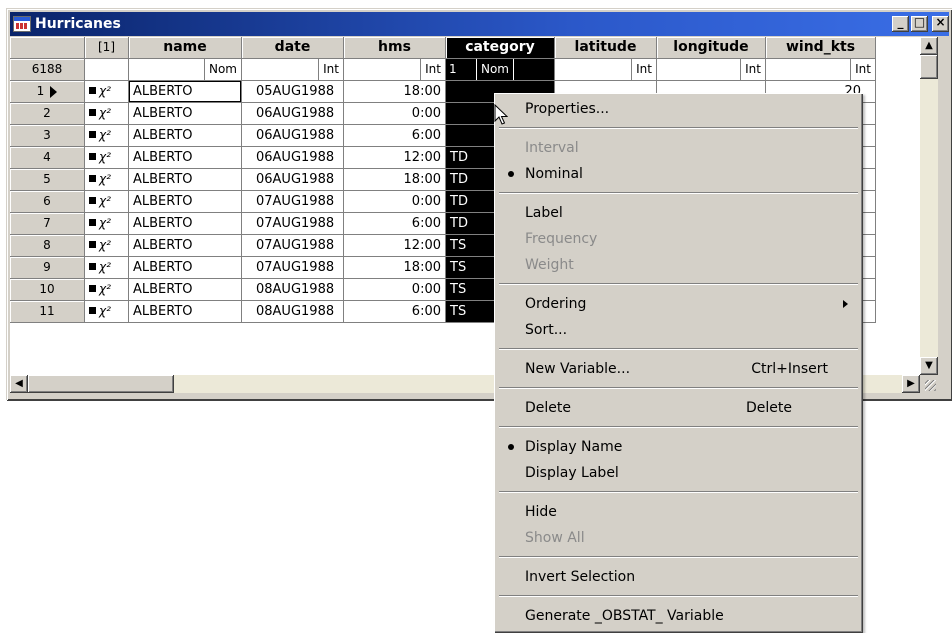 The height and width of the screenshot is (633, 952). What do you see at coordinates (500, 48) in the screenshot?
I see `column-header-category: category` at bounding box center [500, 48].